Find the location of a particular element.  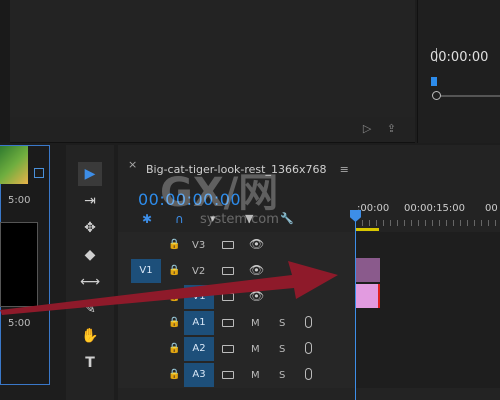

clip-thumbnail is located at coordinates (14, 165).